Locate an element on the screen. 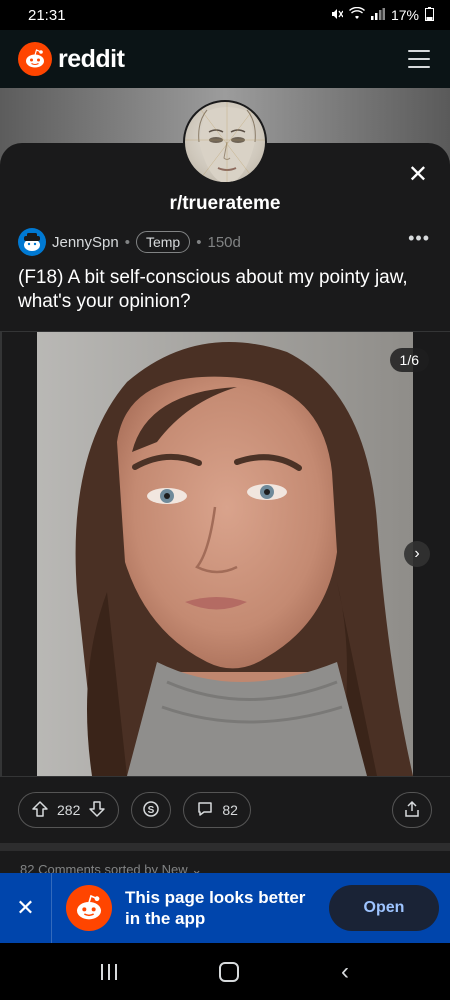  mute-icon is located at coordinates (336, 15).